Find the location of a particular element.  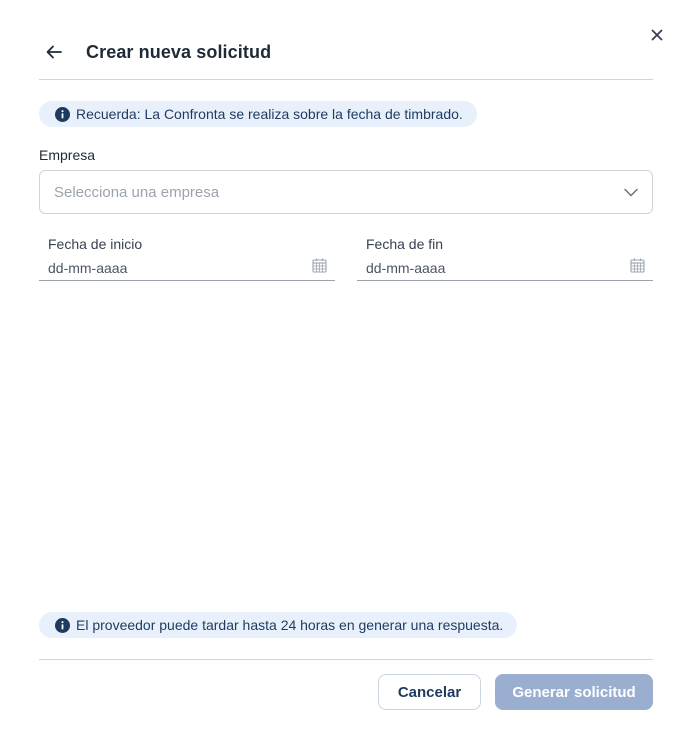

company-label: Empresa is located at coordinates (67, 155).